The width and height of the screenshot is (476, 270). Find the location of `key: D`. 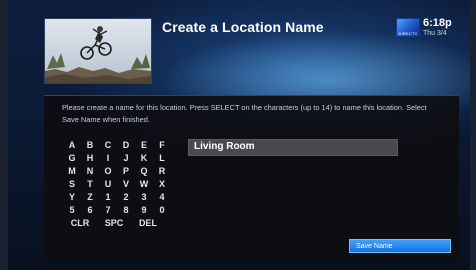

key: D is located at coordinates (126, 145).